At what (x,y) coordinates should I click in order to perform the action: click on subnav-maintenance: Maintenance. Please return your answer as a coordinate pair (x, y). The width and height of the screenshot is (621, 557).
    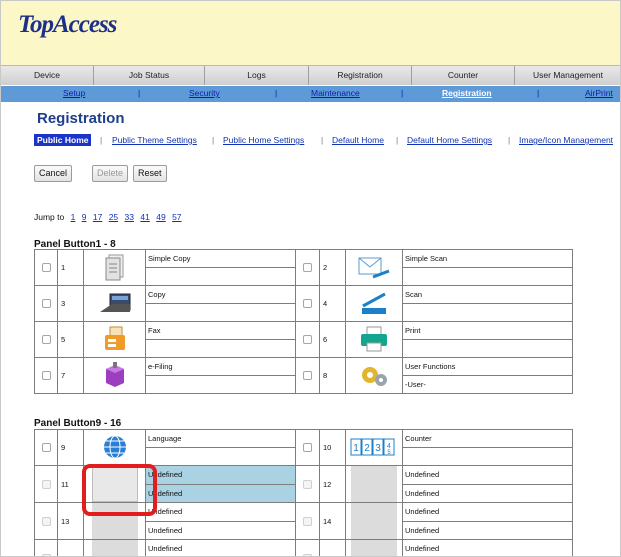
    Looking at the image, I should click on (335, 93).